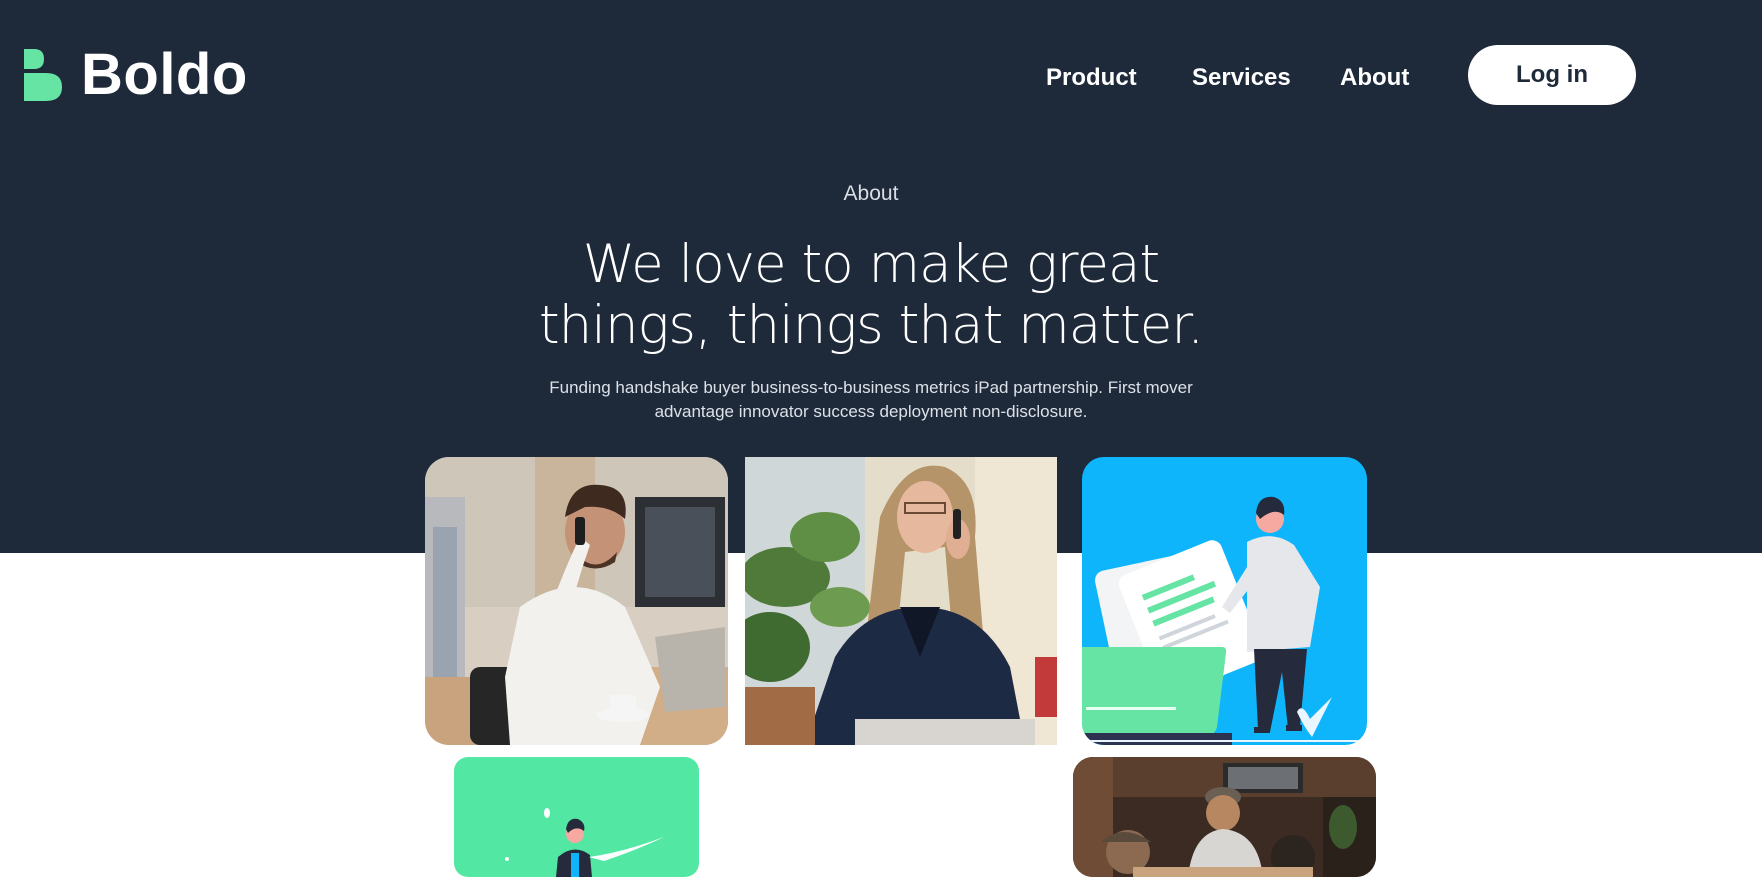  What do you see at coordinates (1241, 78) in the screenshot?
I see `nav-services: Services` at bounding box center [1241, 78].